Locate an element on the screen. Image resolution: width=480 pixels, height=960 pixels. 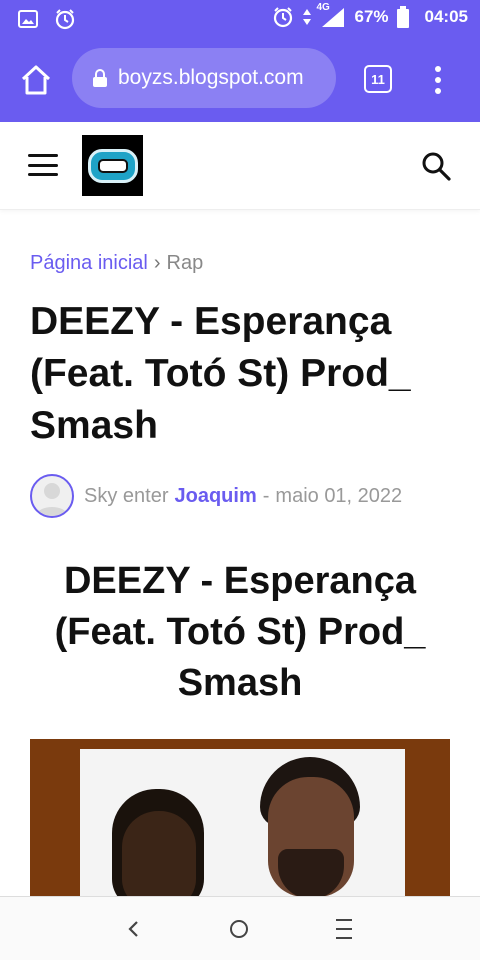
recent-apps-button is located at coordinates (344, 929).